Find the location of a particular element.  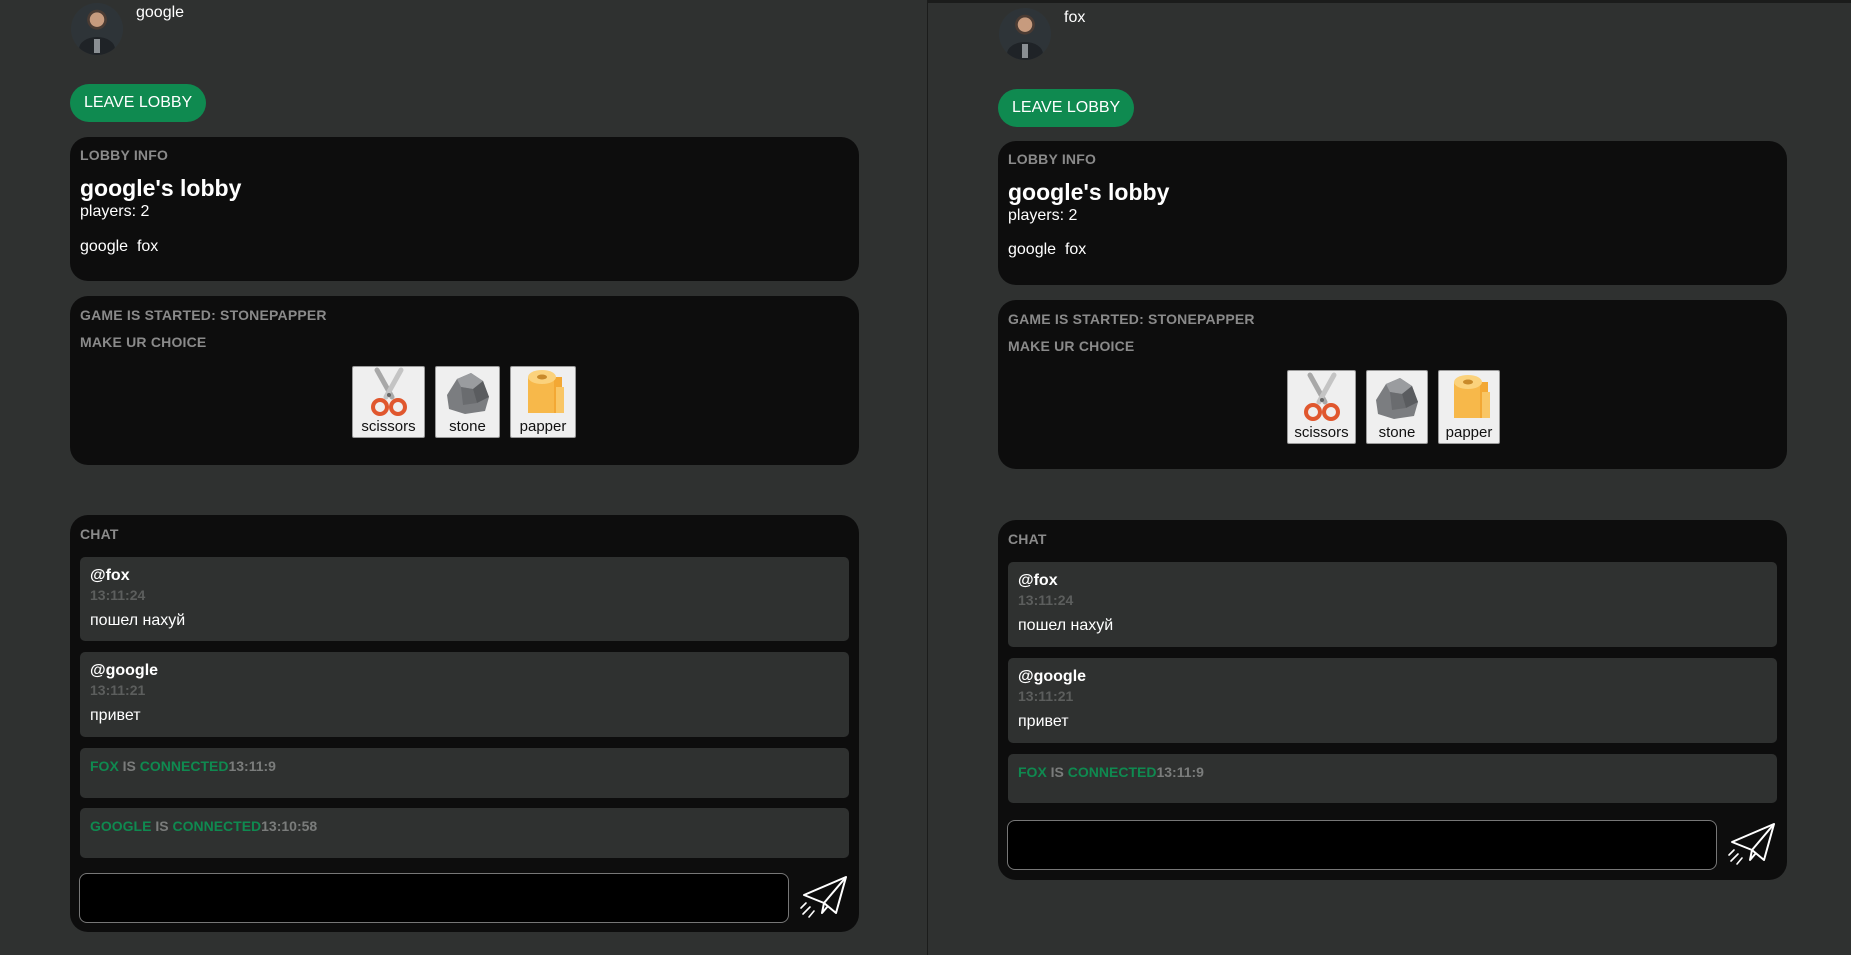

system-message: GOOGLE IS CONNECTED13:10:58 is located at coordinates (464, 833).